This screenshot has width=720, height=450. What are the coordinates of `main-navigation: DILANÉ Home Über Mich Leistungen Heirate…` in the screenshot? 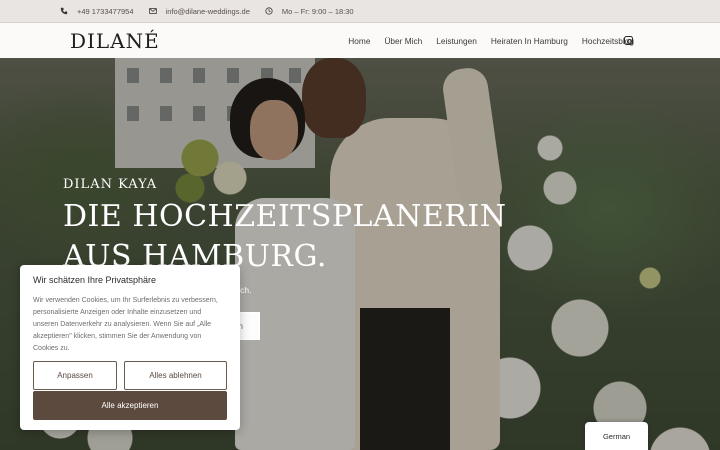 It's located at (360, 40).